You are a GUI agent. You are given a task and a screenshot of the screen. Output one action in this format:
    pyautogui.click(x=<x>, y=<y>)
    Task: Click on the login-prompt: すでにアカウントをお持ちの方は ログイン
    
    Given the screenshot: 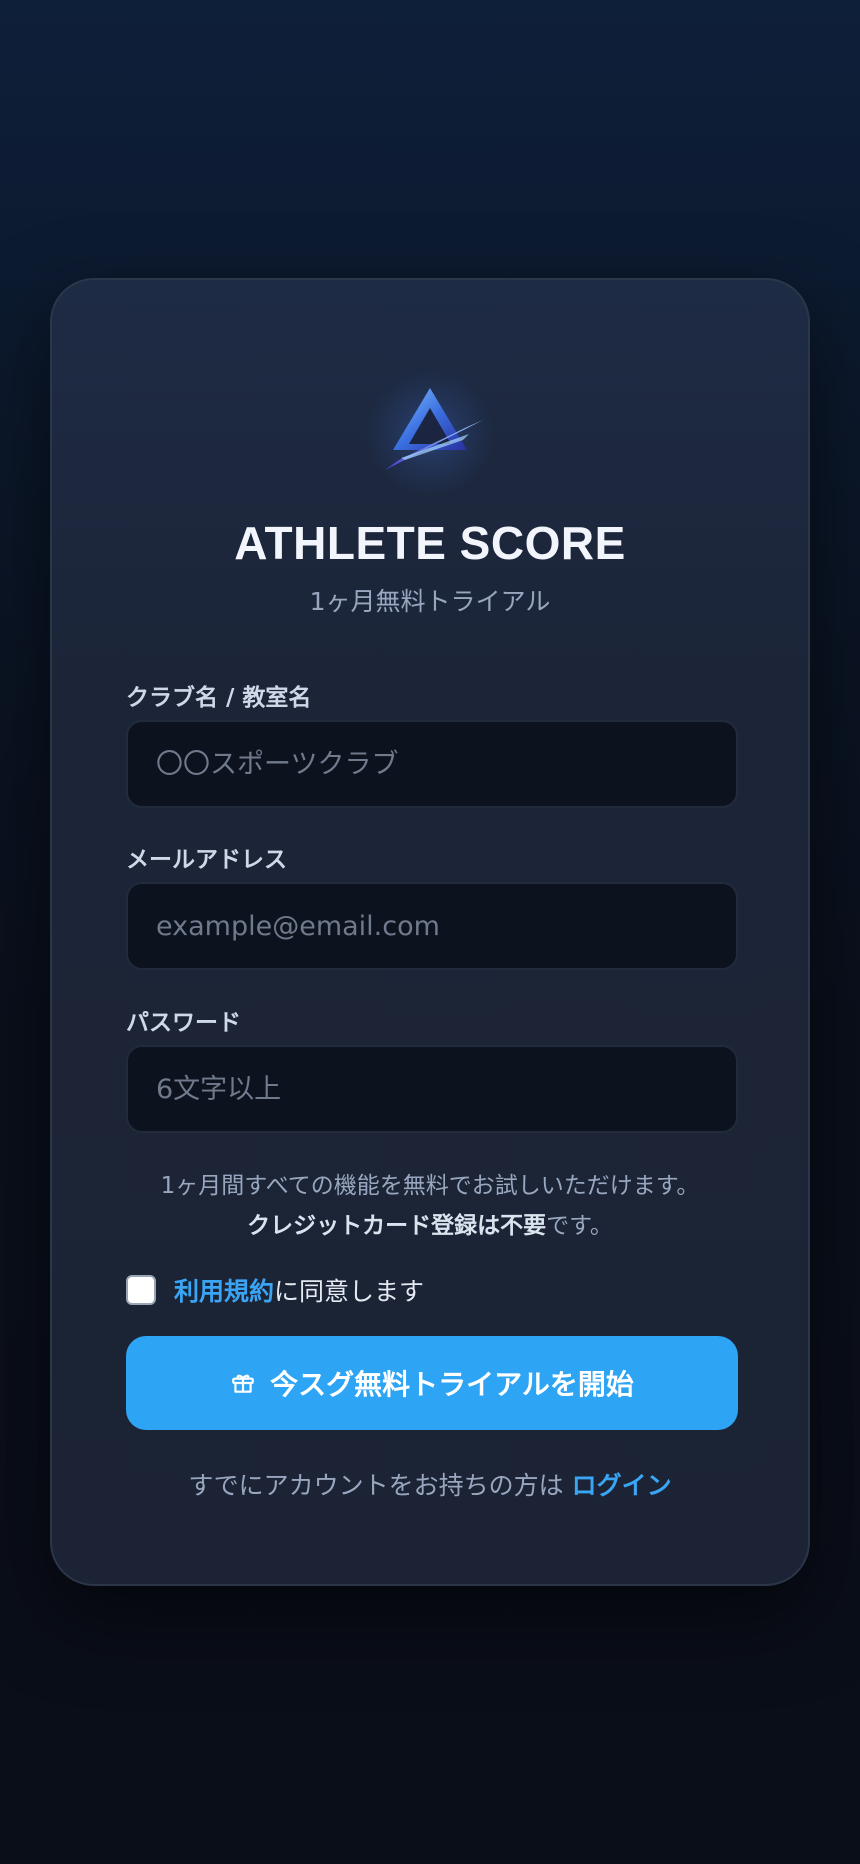 What is the action you would take?
    pyautogui.click(x=430, y=1484)
    